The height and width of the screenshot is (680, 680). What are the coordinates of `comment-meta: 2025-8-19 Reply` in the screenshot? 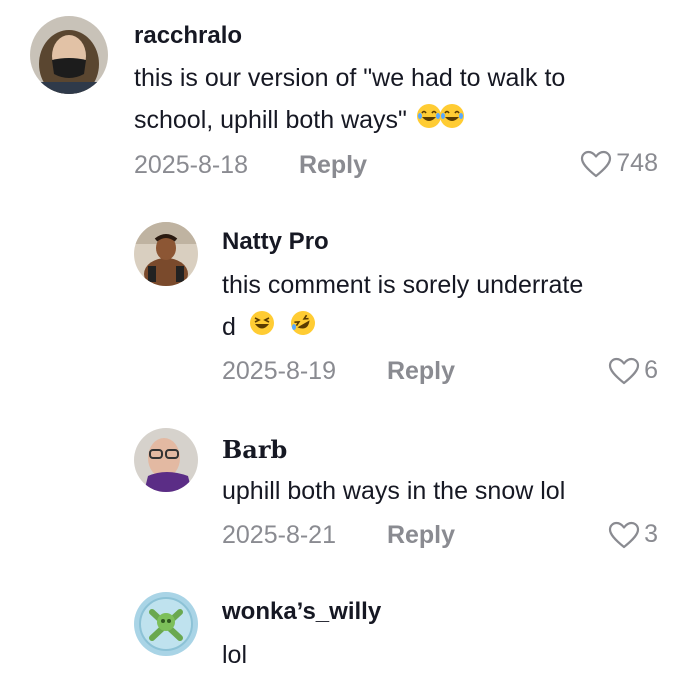 It's located at (338, 371).